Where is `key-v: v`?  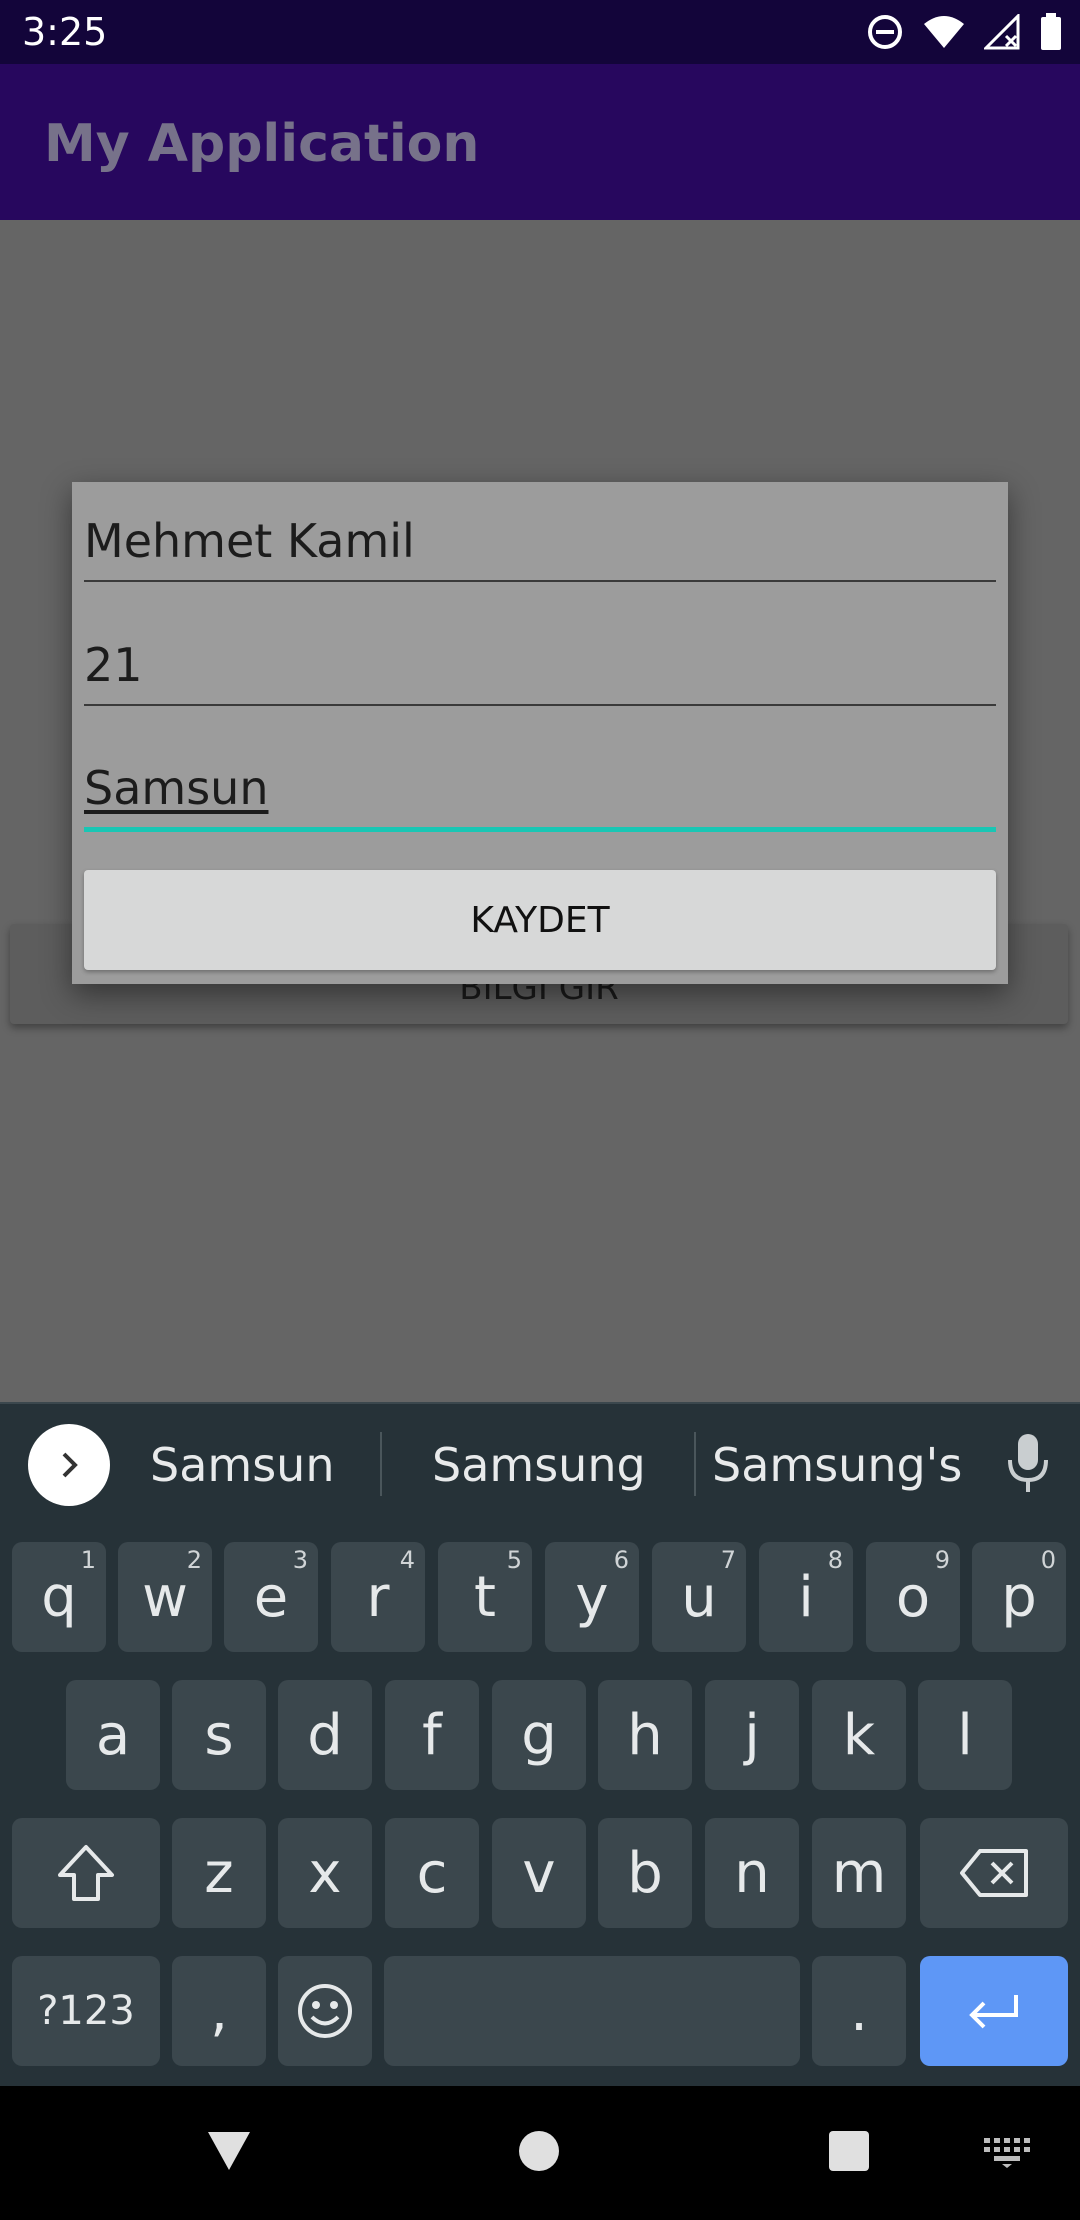 key-v: v is located at coordinates (539, 1873).